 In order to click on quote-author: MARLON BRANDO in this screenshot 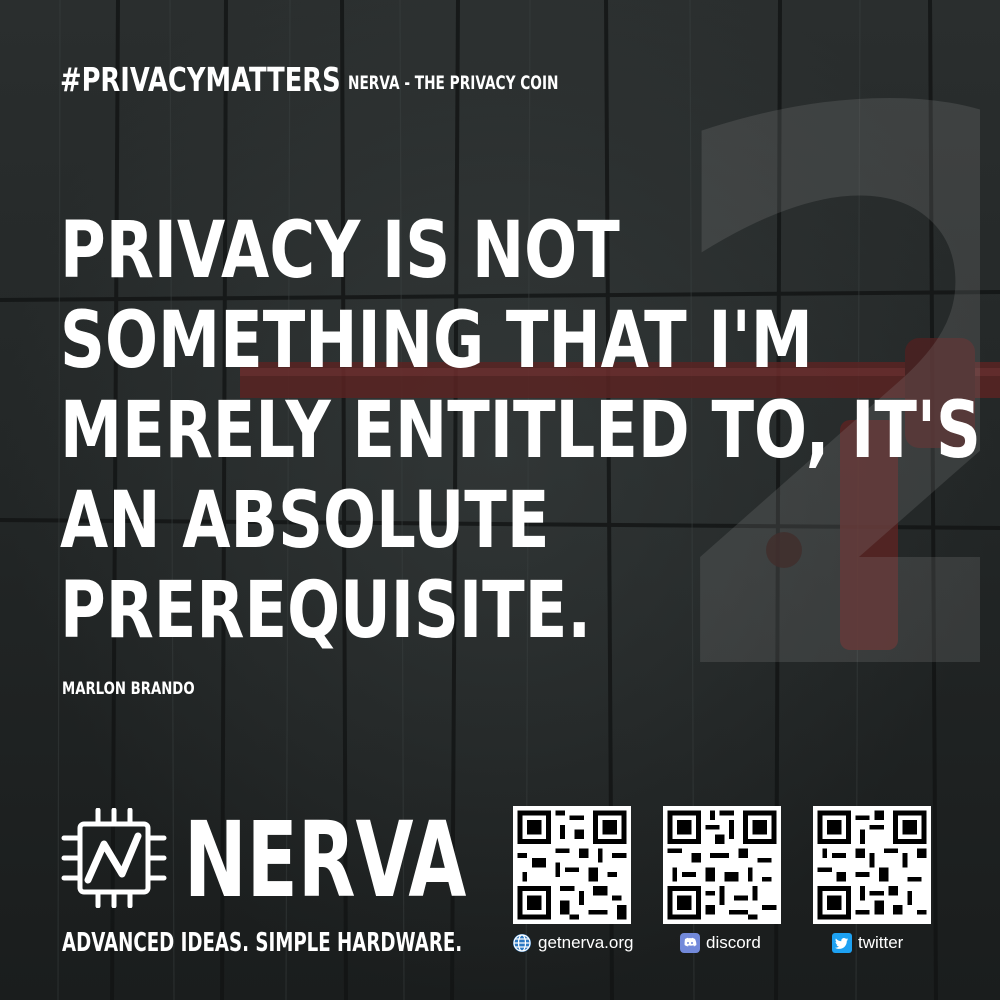, I will do `click(128, 689)`.